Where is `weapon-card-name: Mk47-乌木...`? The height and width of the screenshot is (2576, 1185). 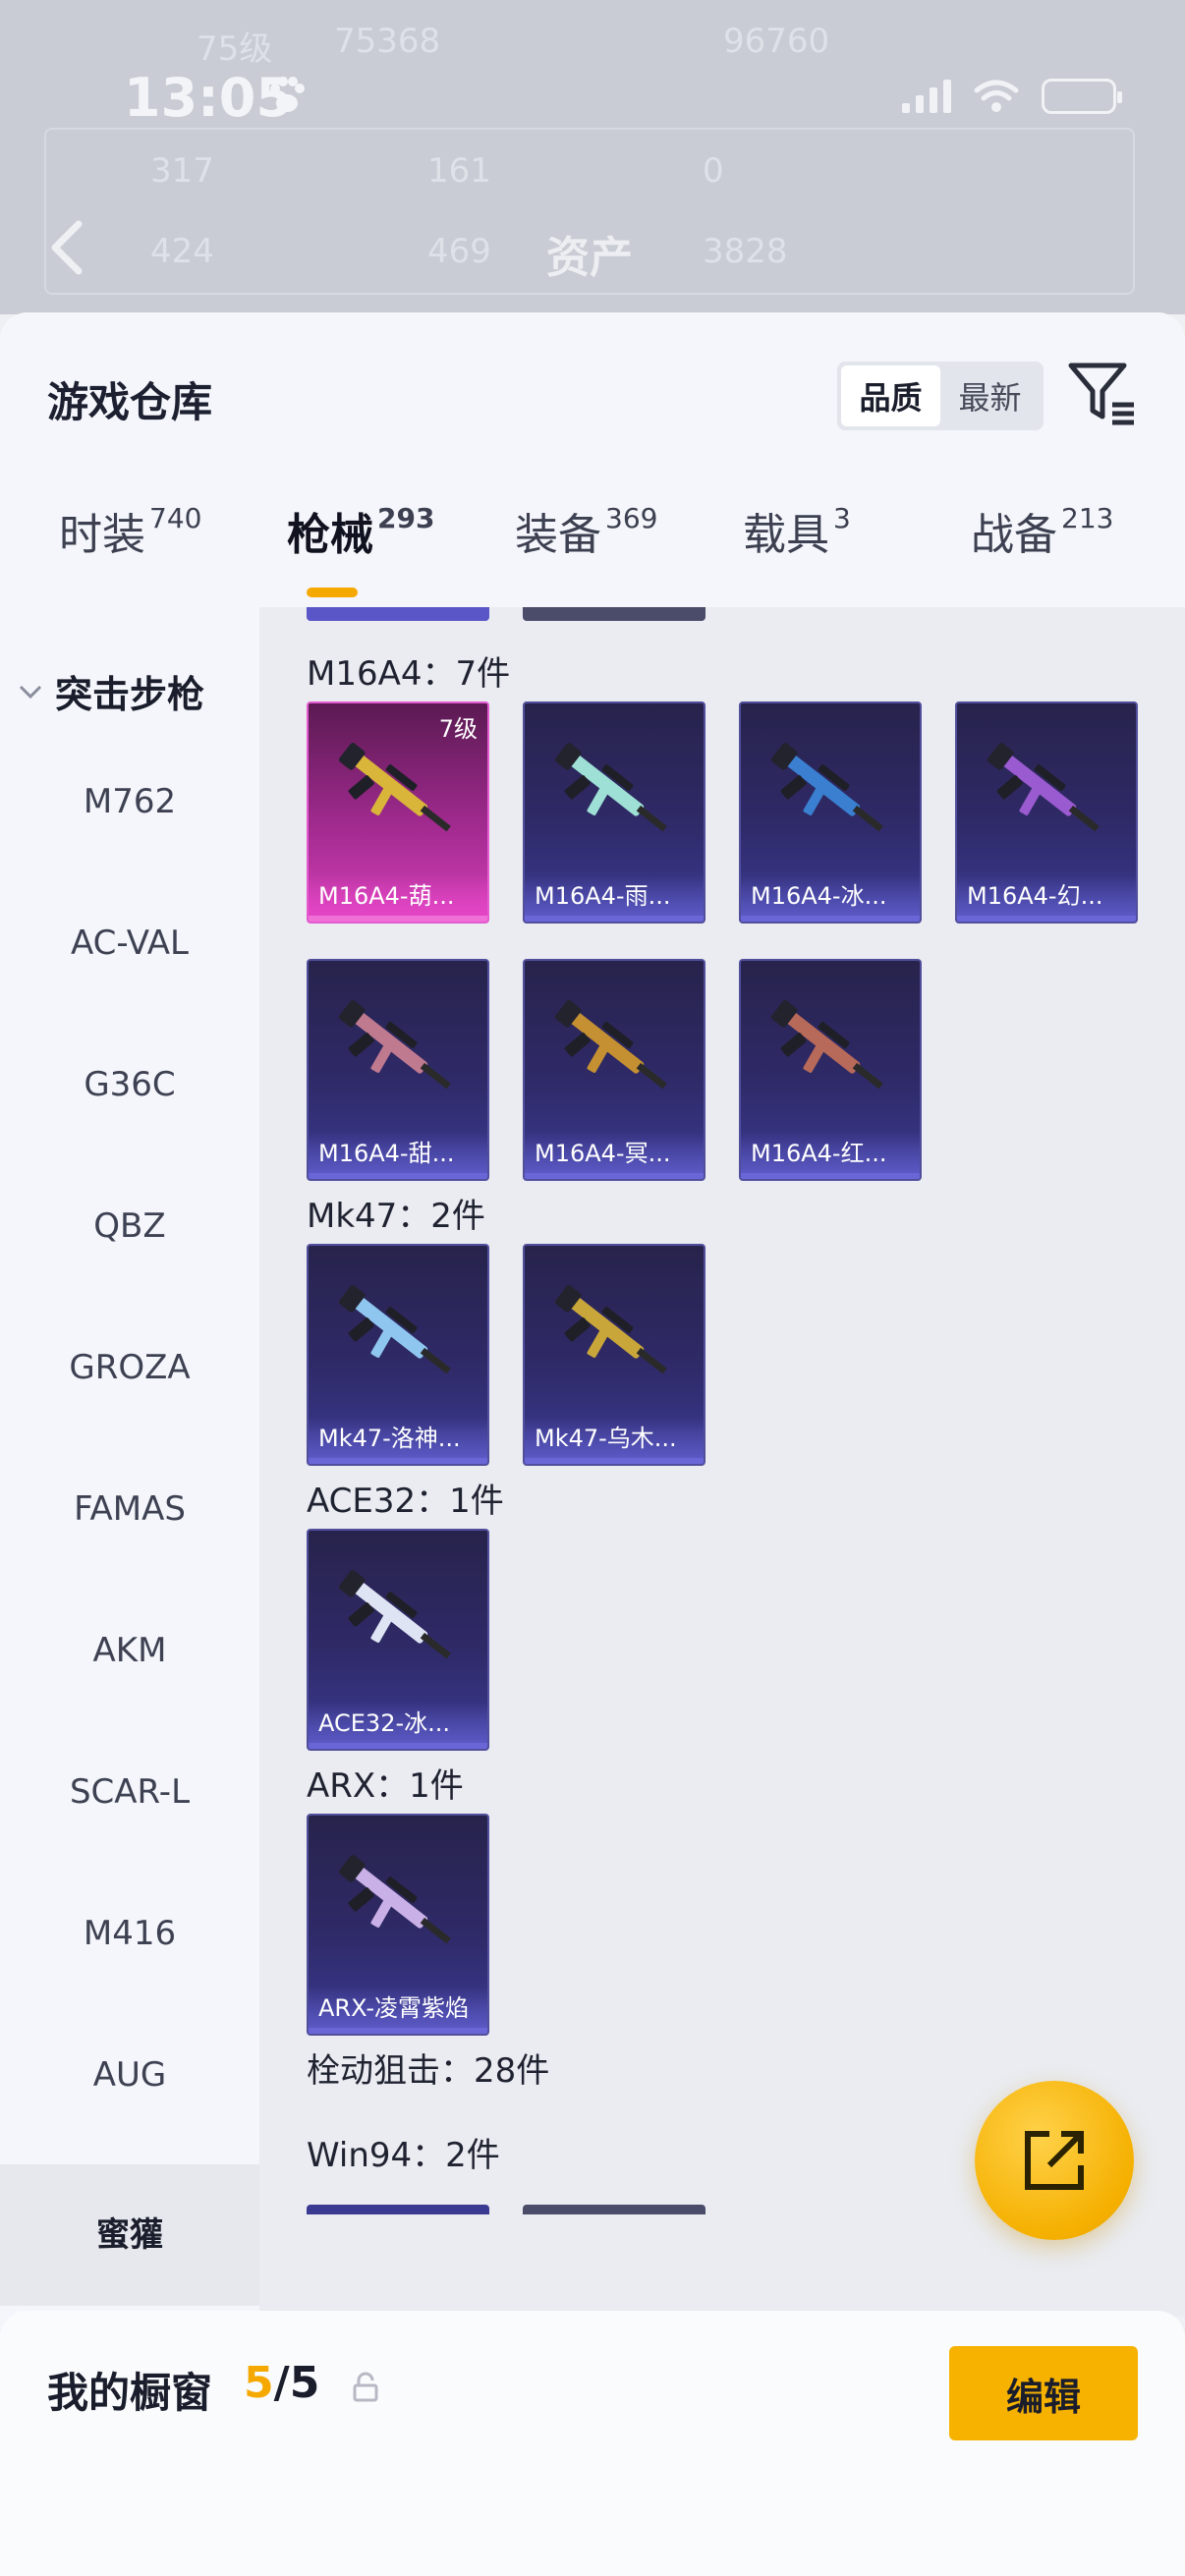
weapon-card-name: Mk47-乌木... is located at coordinates (614, 1440).